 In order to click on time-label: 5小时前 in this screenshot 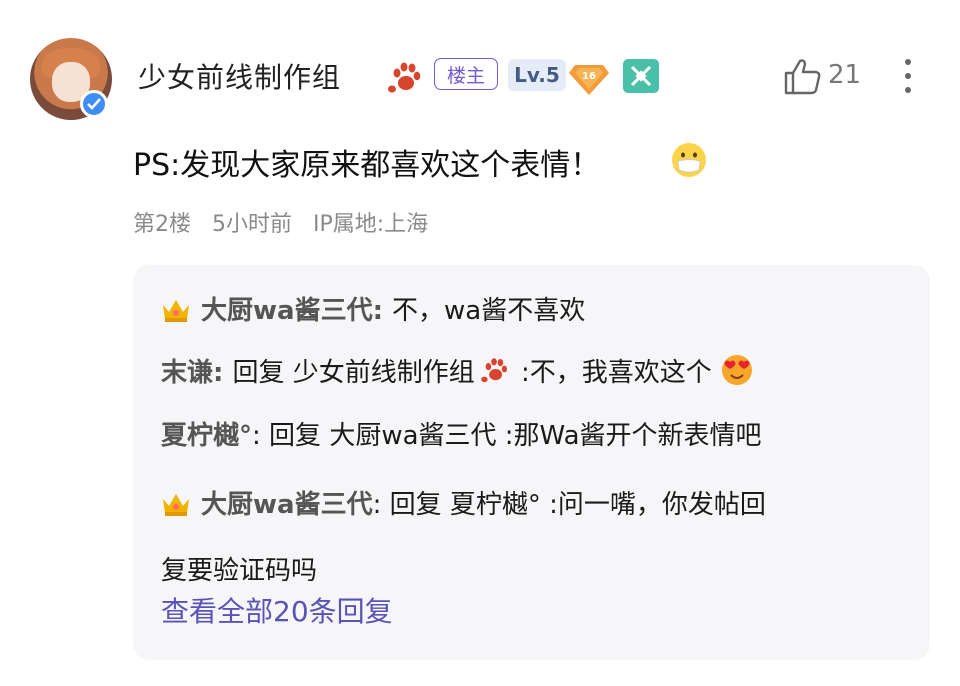, I will do `click(252, 224)`.